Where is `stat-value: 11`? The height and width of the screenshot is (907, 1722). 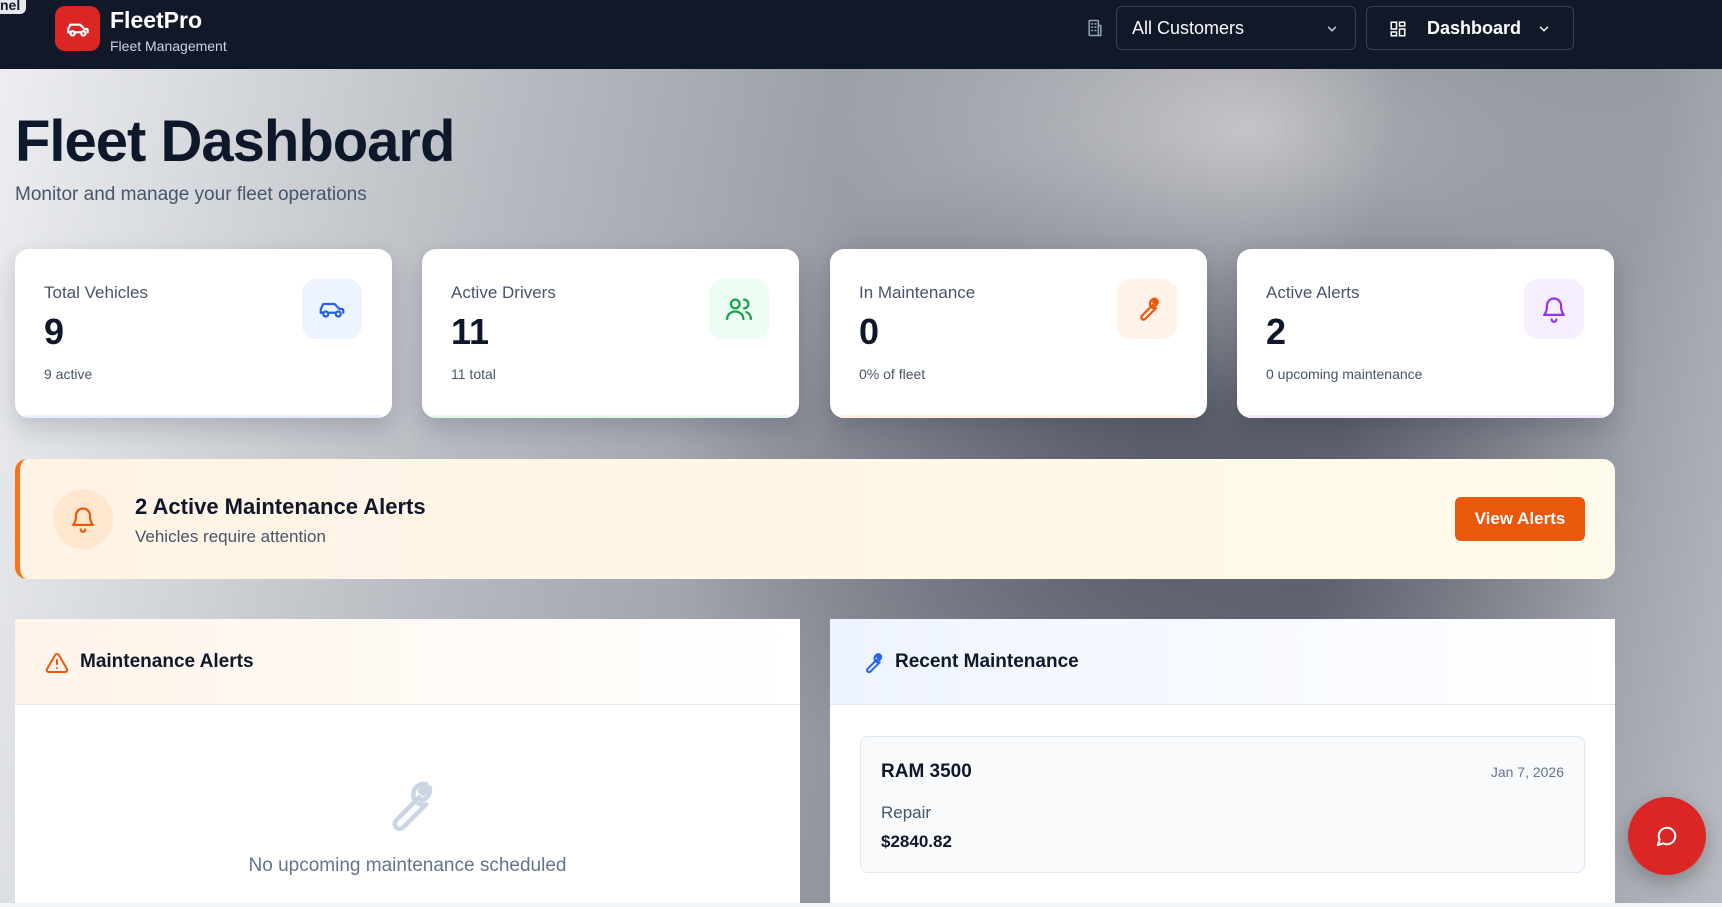
stat-value: 11 is located at coordinates (470, 331).